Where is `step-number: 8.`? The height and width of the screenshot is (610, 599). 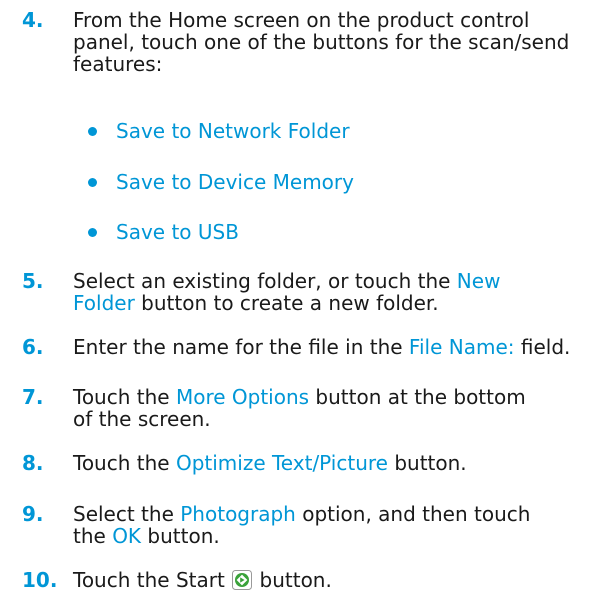 step-number: 8. is located at coordinates (33, 463).